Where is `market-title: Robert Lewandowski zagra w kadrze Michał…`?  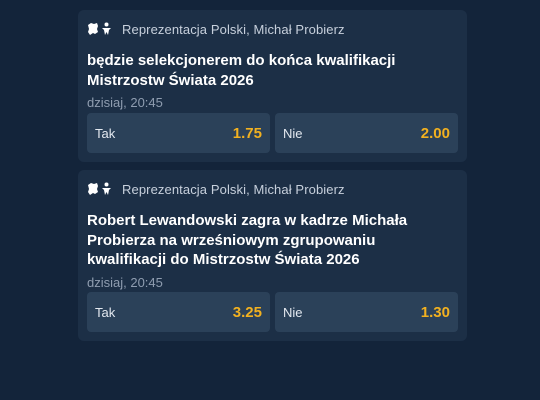 market-title: Robert Lewandowski zagra w kadrze Michał… is located at coordinates (247, 240).